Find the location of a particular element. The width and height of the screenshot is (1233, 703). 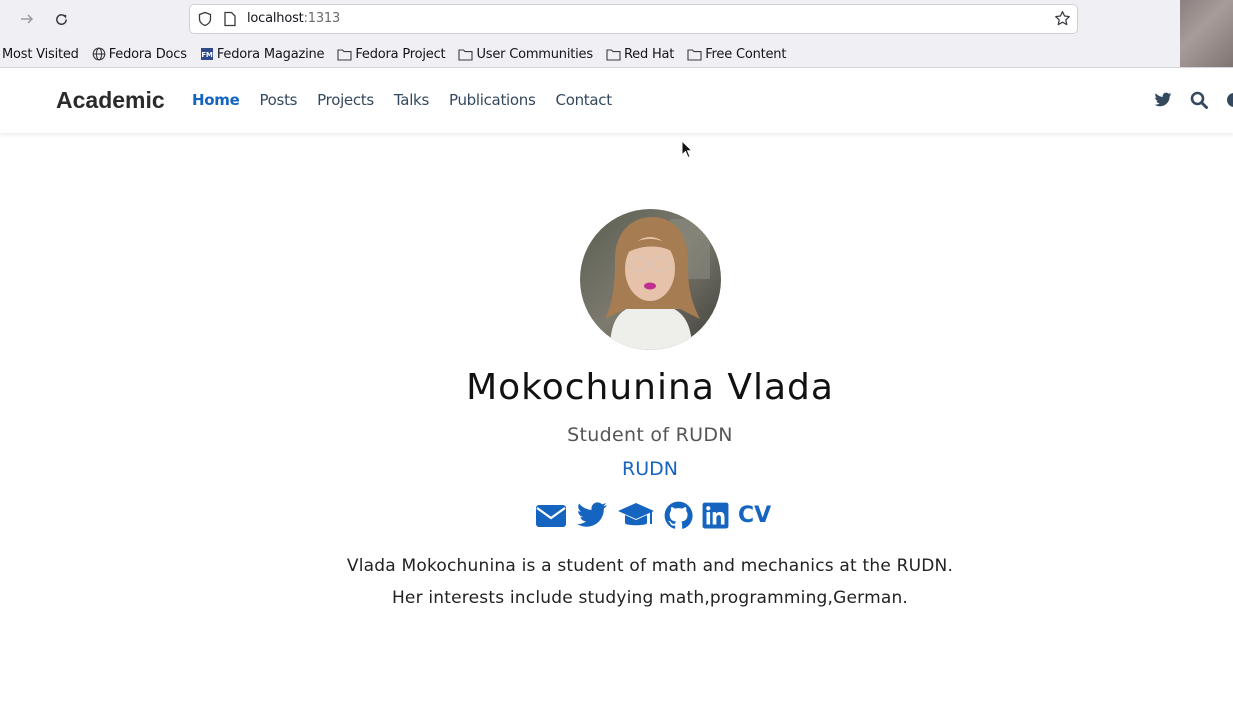

graduation-cap-icon is located at coordinates (636, 516).